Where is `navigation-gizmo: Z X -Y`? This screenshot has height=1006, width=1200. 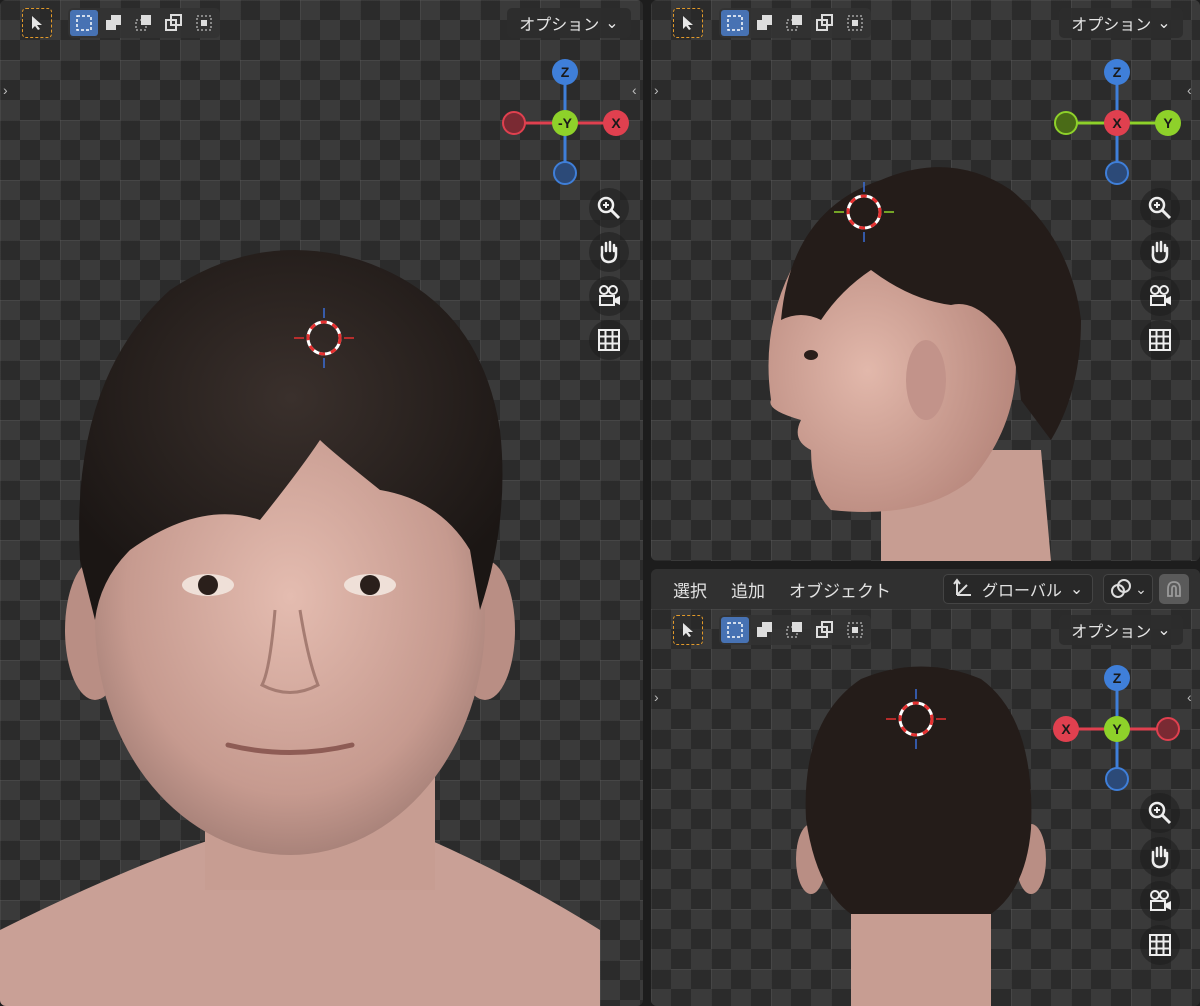 navigation-gizmo: Z X -Y is located at coordinates (565, 125).